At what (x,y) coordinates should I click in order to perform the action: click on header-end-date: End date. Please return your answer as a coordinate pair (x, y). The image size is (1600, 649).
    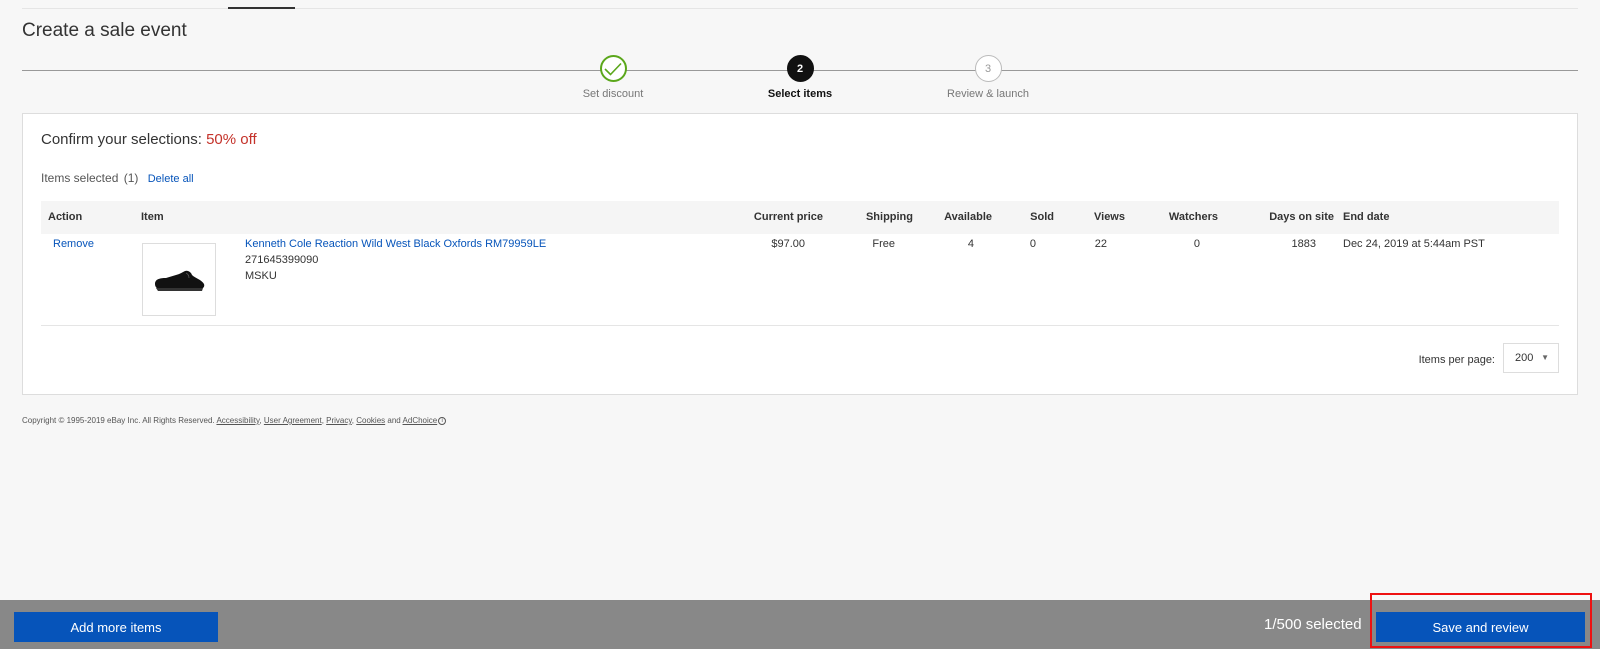
    Looking at the image, I should click on (1366, 217).